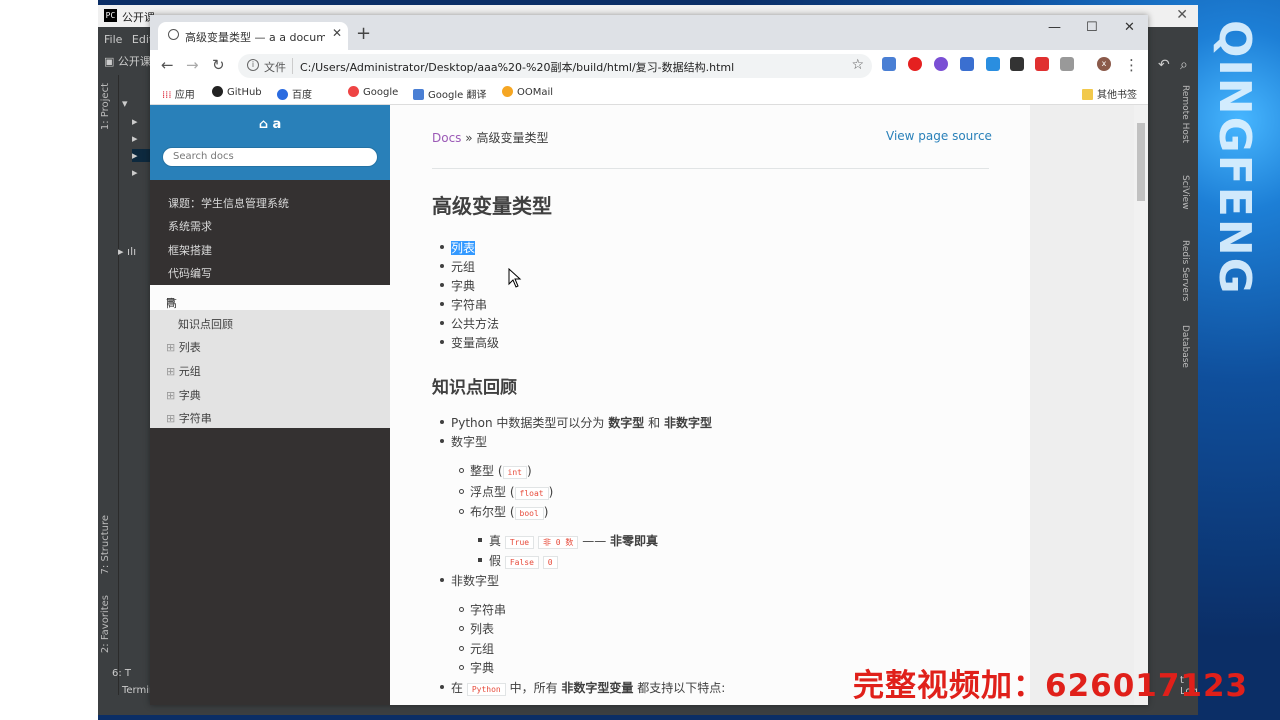 Image resolution: width=1280 pixels, height=720 pixels. I want to click on browser-tabbar: 高级变量类型 — a a documentat ✕ + — ☐ ✕, so click(649, 32).